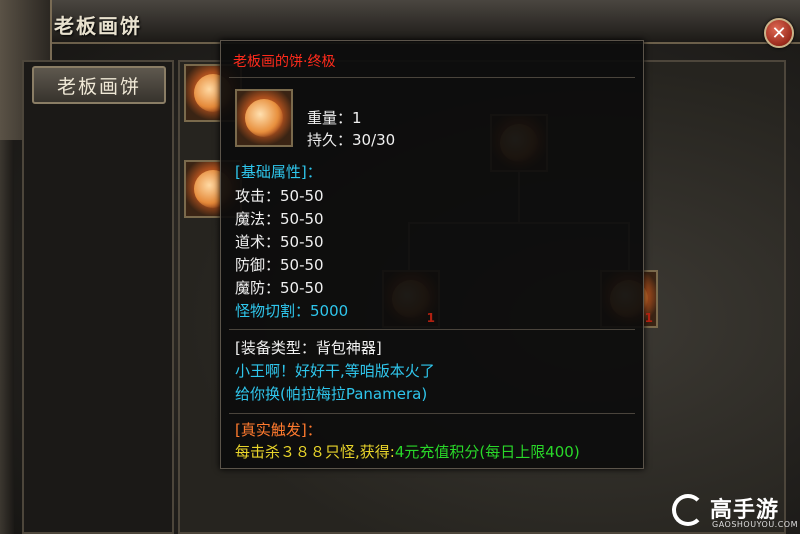 The height and width of the screenshot is (534, 800). What do you see at coordinates (334, 118) in the screenshot?
I see `weight-line: 重量：1` at bounding box center [334, 118].